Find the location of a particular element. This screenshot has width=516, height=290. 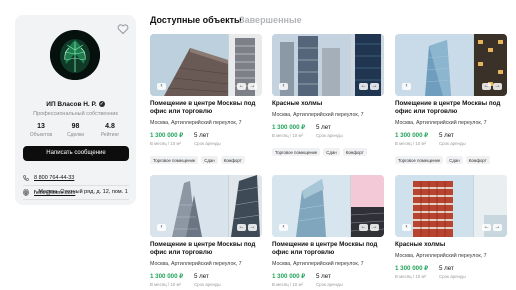

tab-available: Доступные объекты is located at coordinates (196, 20).